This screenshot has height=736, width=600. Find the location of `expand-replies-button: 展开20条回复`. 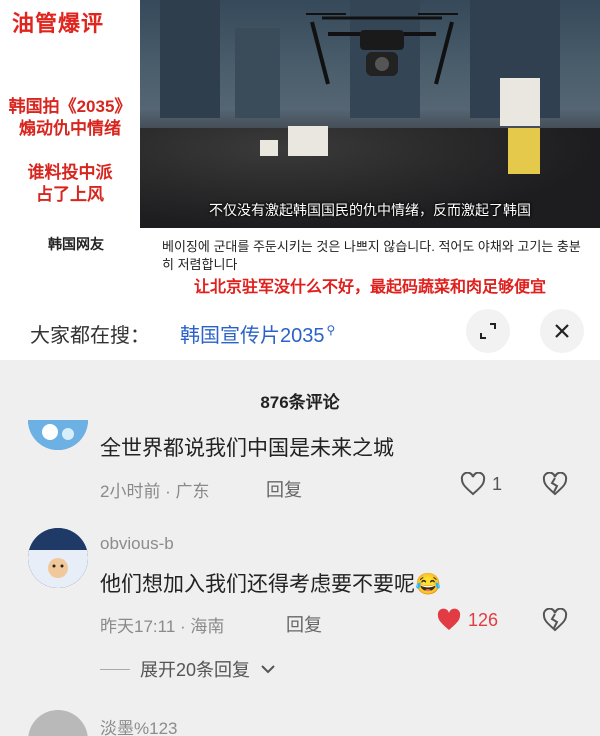

expand-replies-button: 展开20条回复 is located at coordinates (188, 669).